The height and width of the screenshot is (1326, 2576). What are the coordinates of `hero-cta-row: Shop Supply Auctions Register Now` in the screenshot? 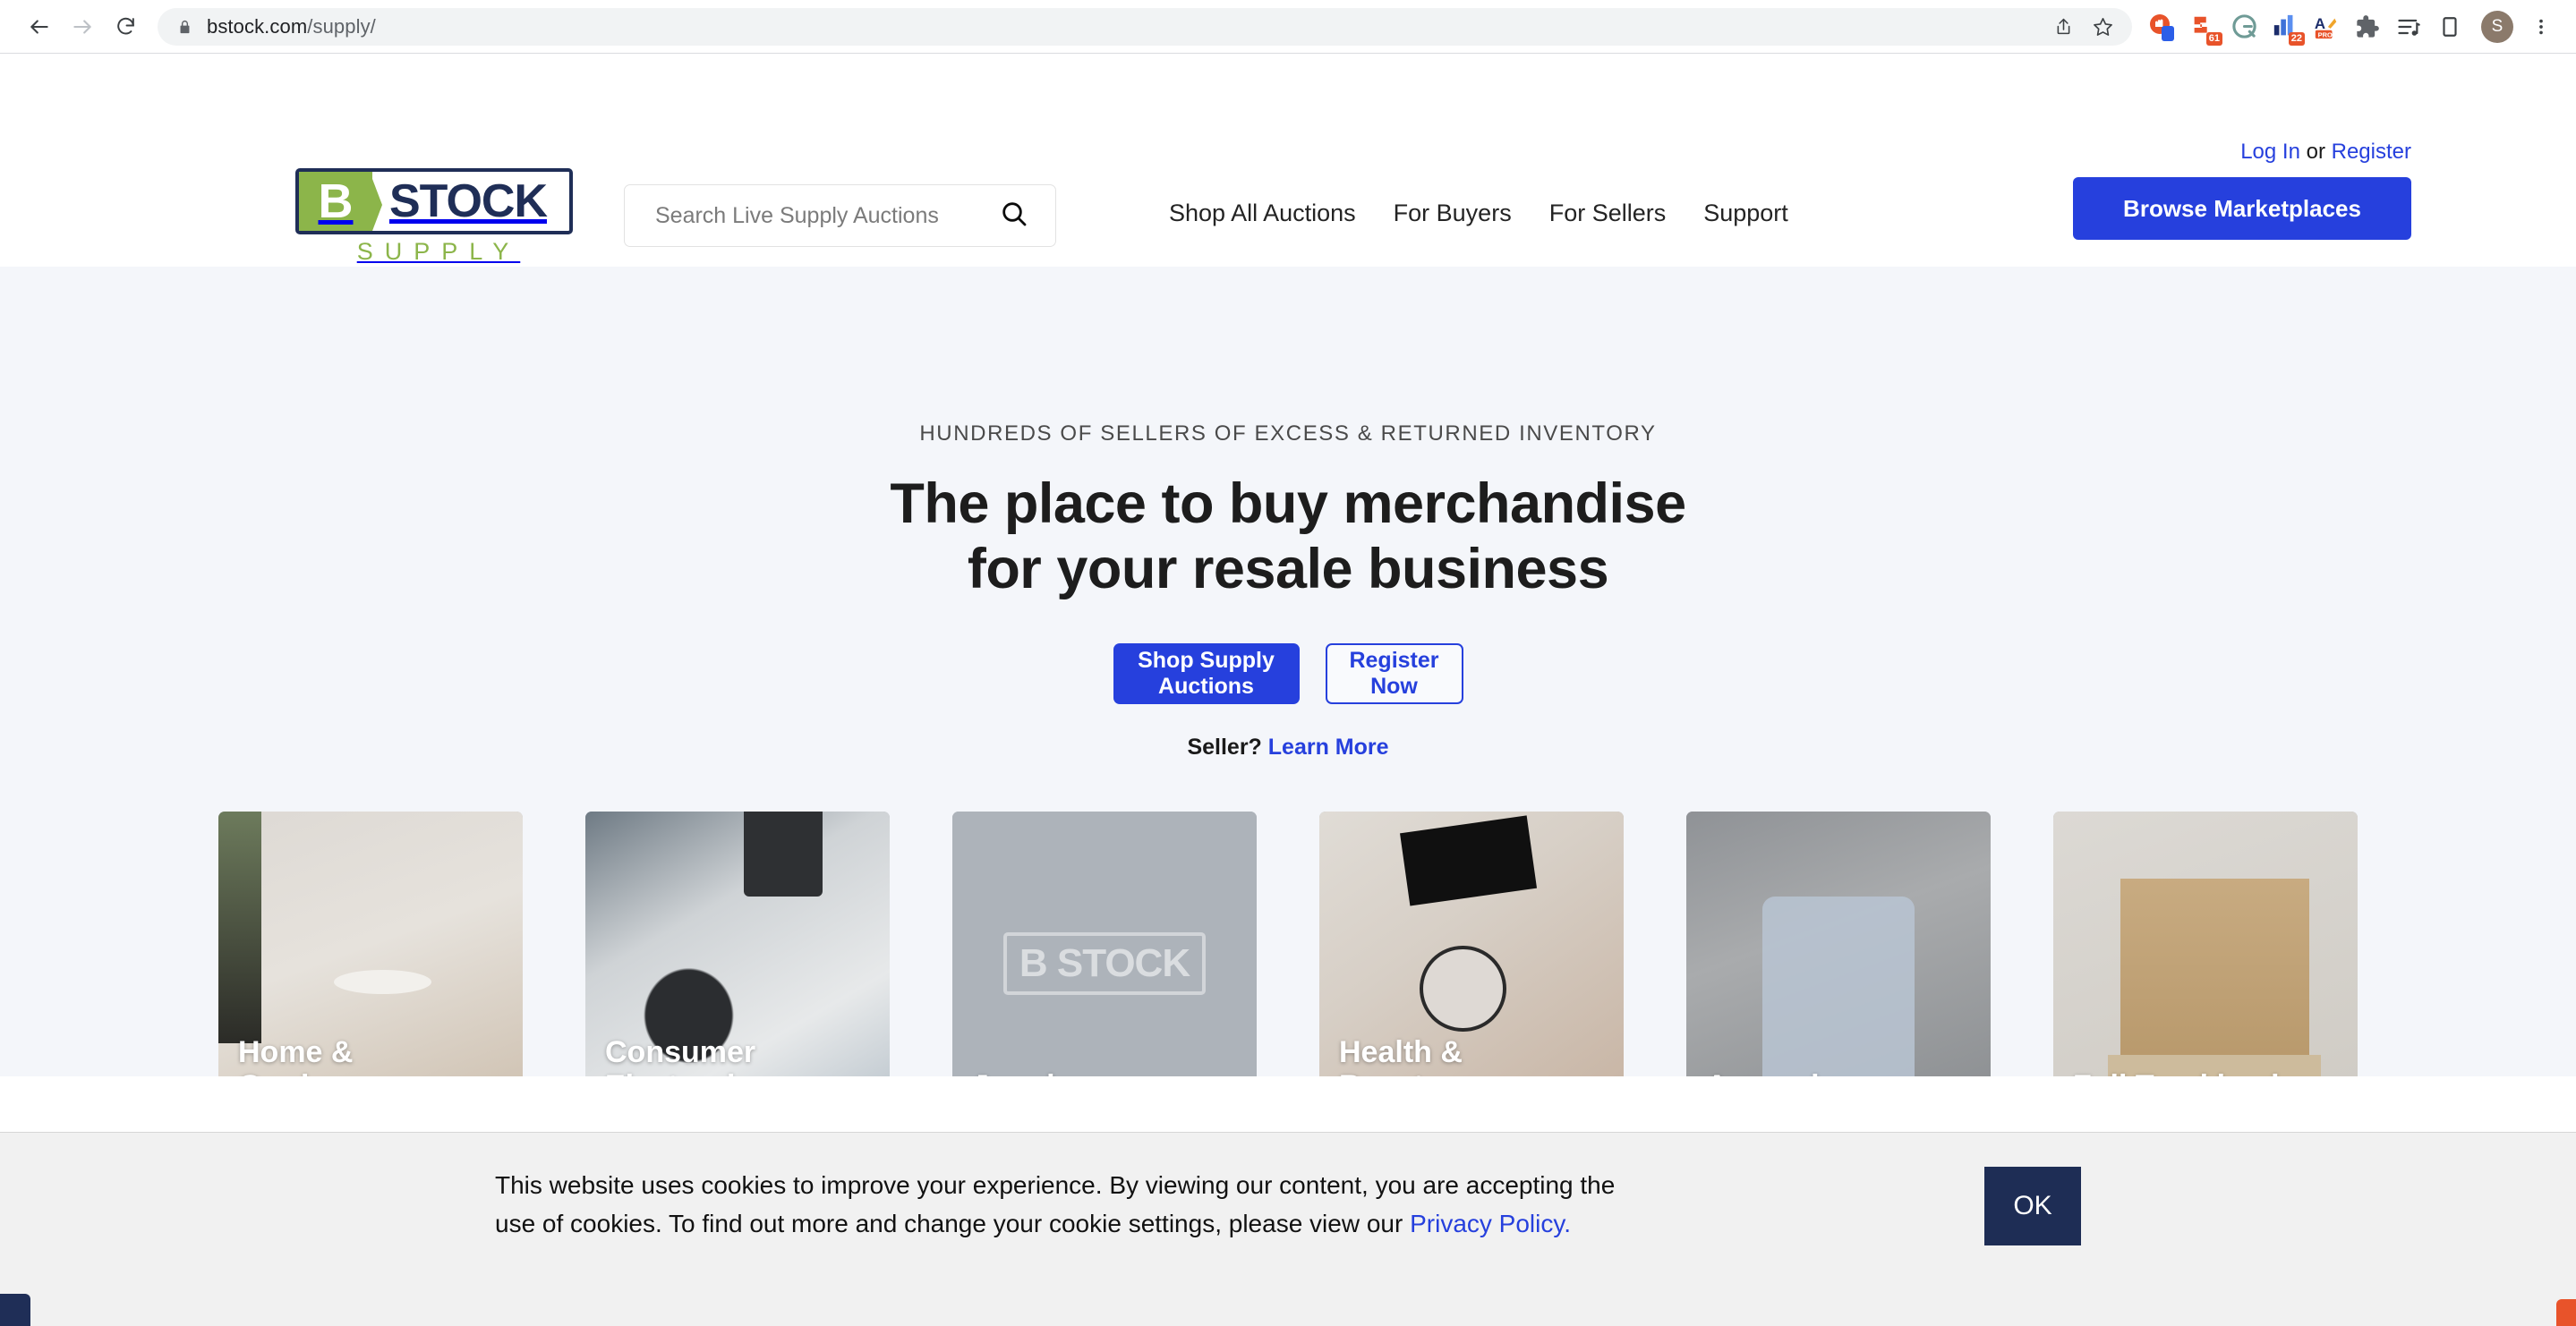 It's located at (1288, 674).